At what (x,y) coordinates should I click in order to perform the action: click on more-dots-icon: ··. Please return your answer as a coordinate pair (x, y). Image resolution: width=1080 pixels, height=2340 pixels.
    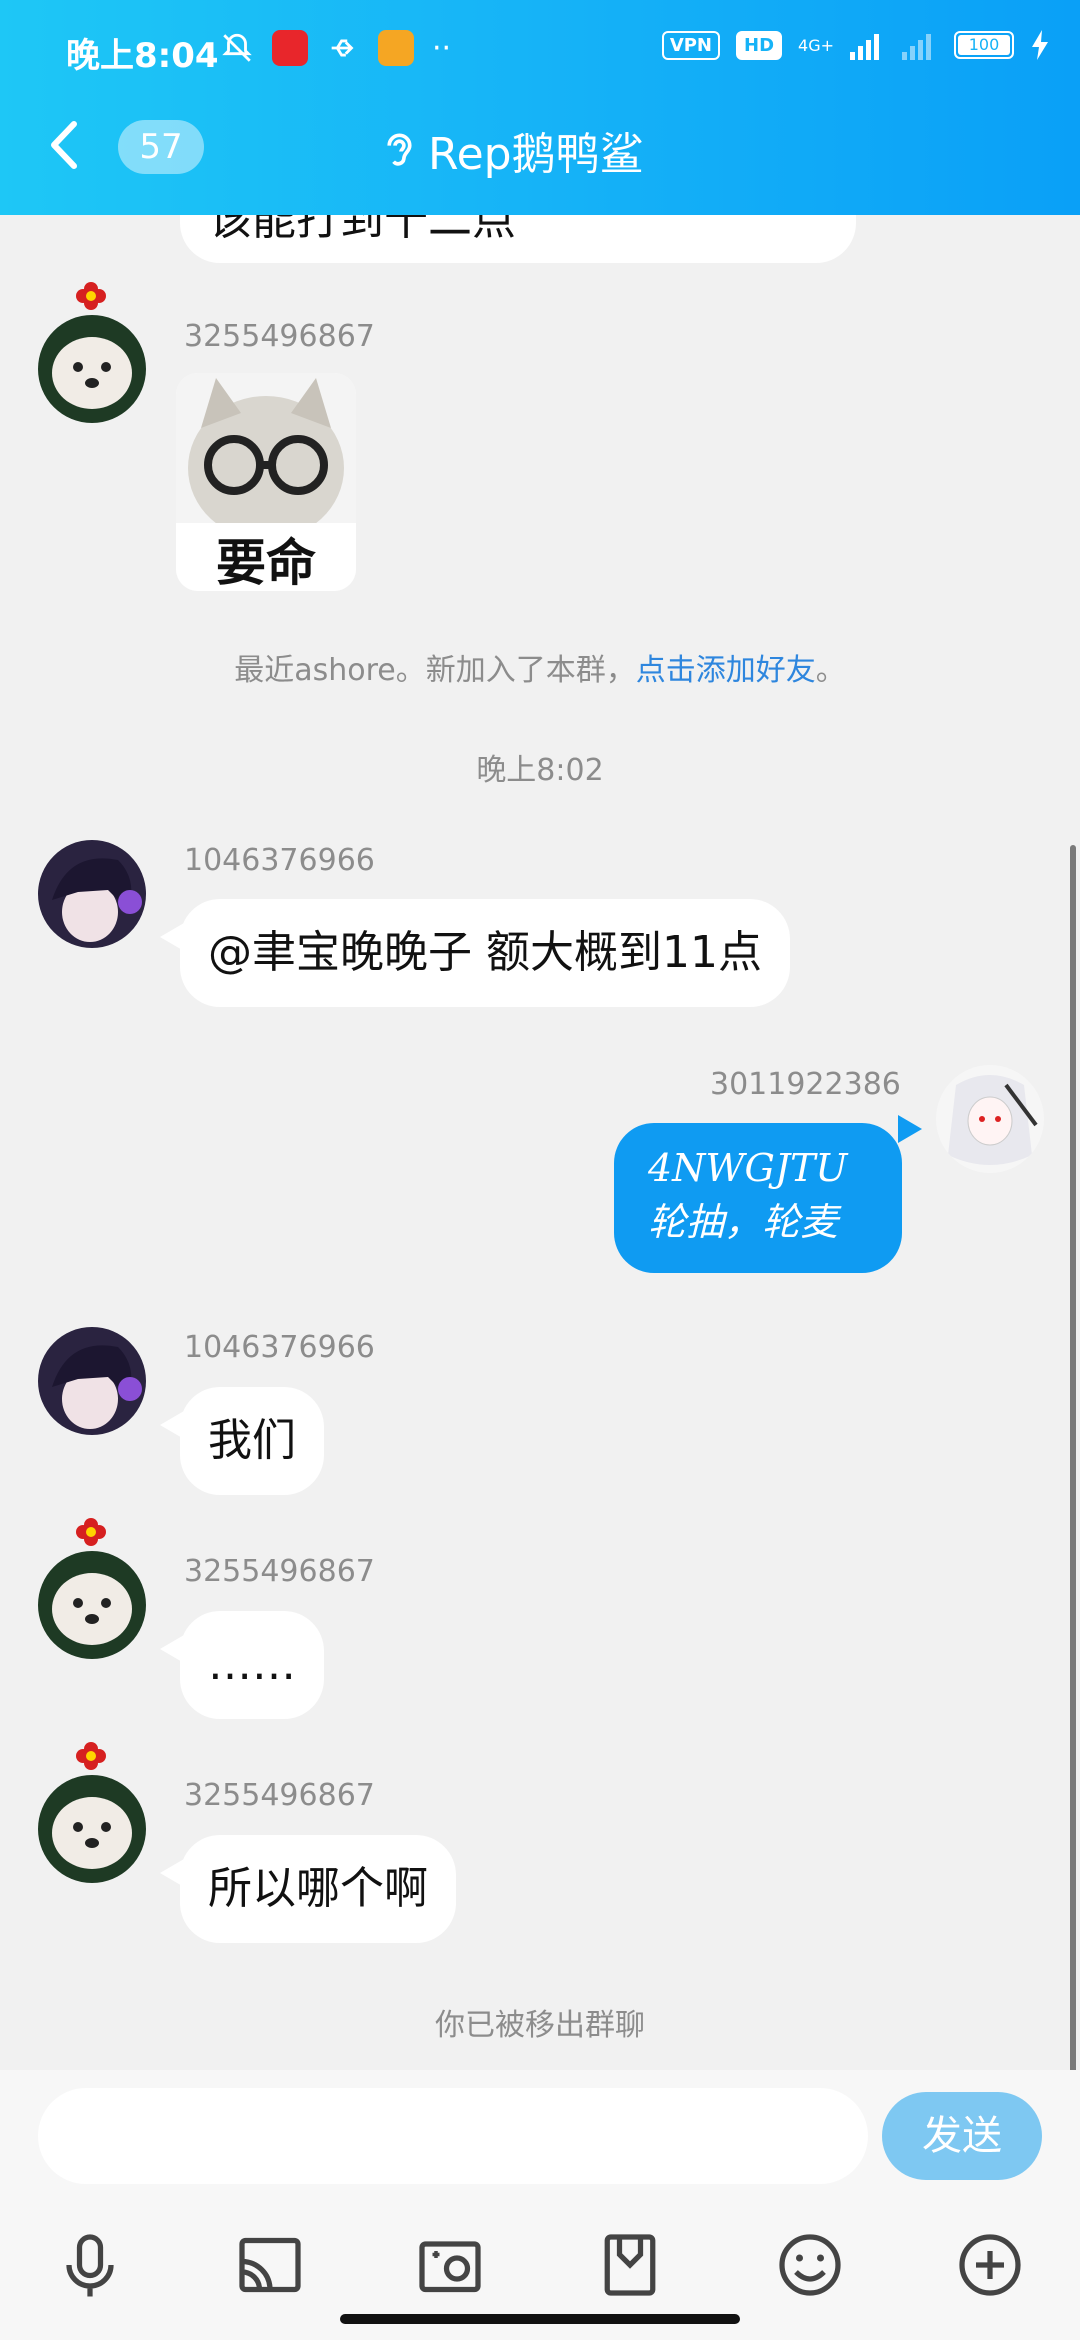
    Looking at the image, I should click on (442, 48).